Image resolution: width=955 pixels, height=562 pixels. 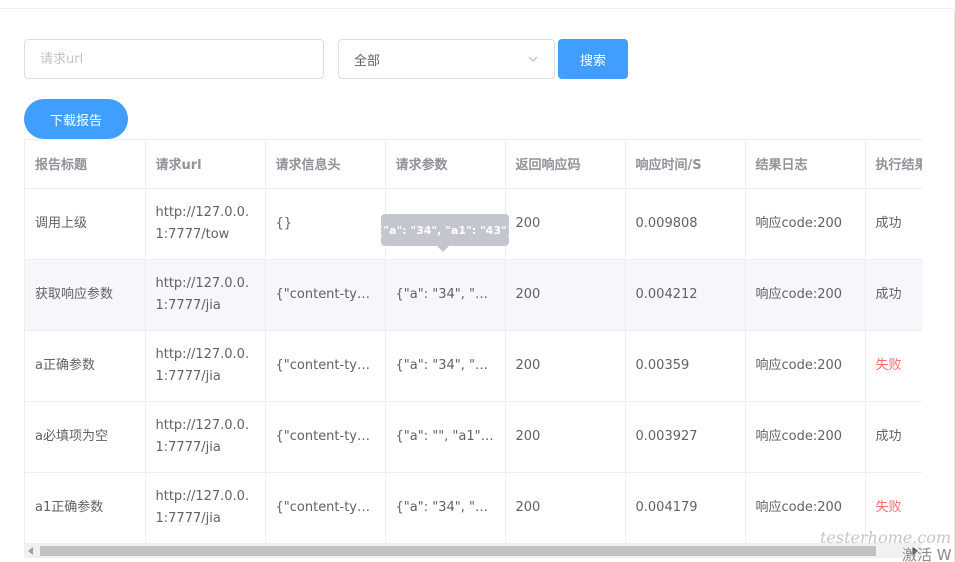 I want to click on scroll-left-arrow-icon, so click(x=30, y=551).